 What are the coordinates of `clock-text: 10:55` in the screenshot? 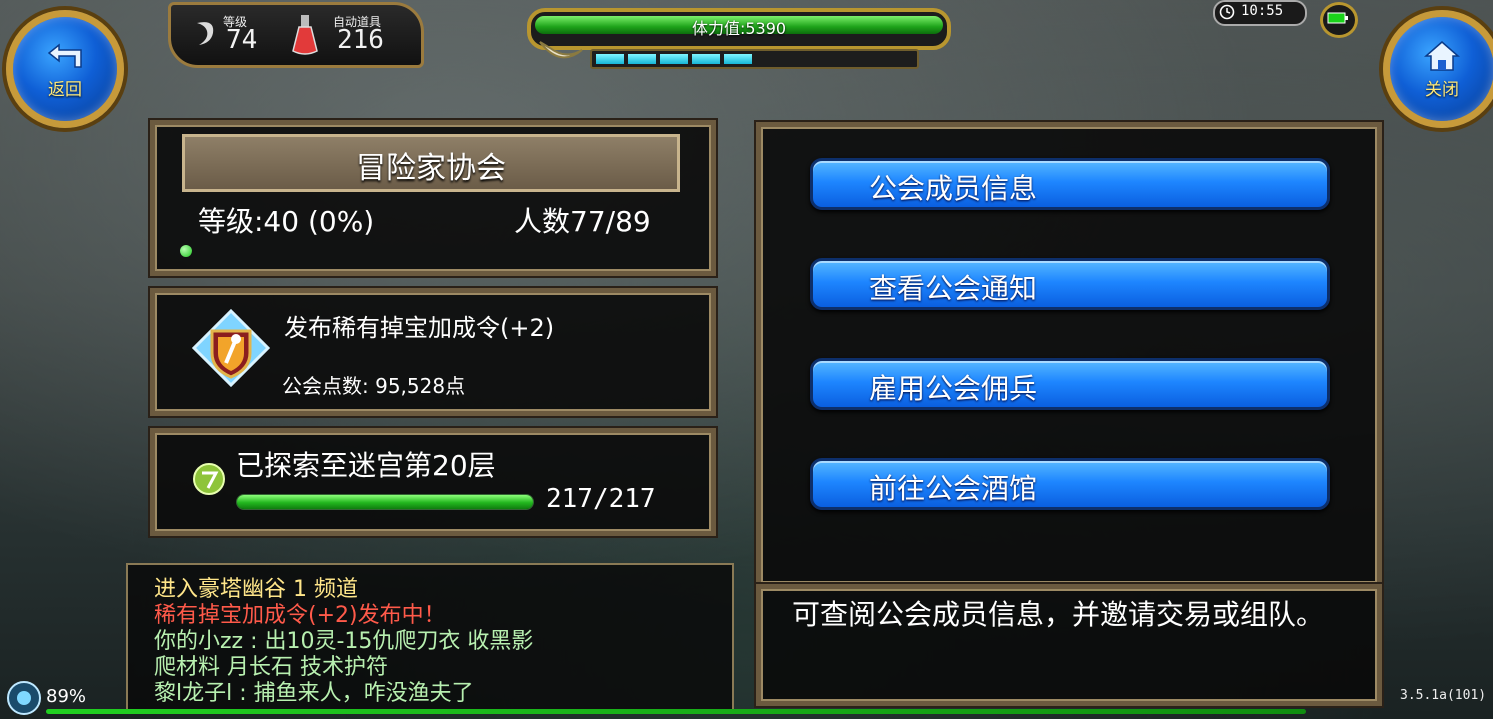 It's located at (1262, 11).